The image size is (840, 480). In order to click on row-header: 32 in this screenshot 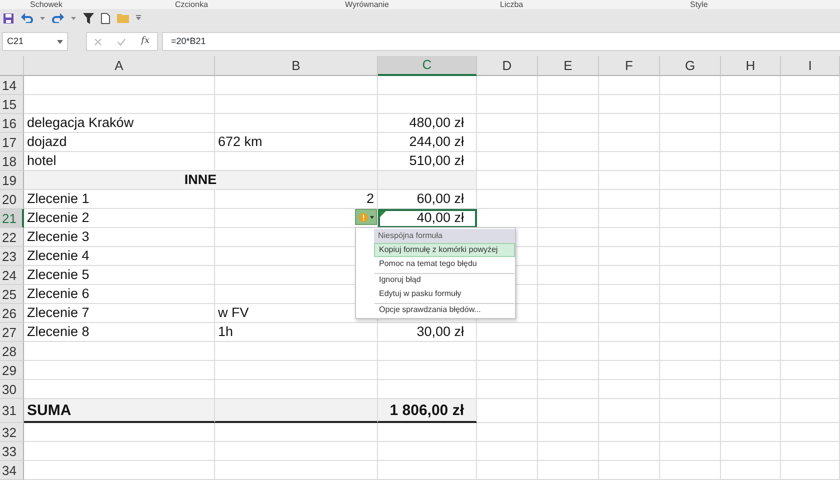, I will do `click(12, 432)`.